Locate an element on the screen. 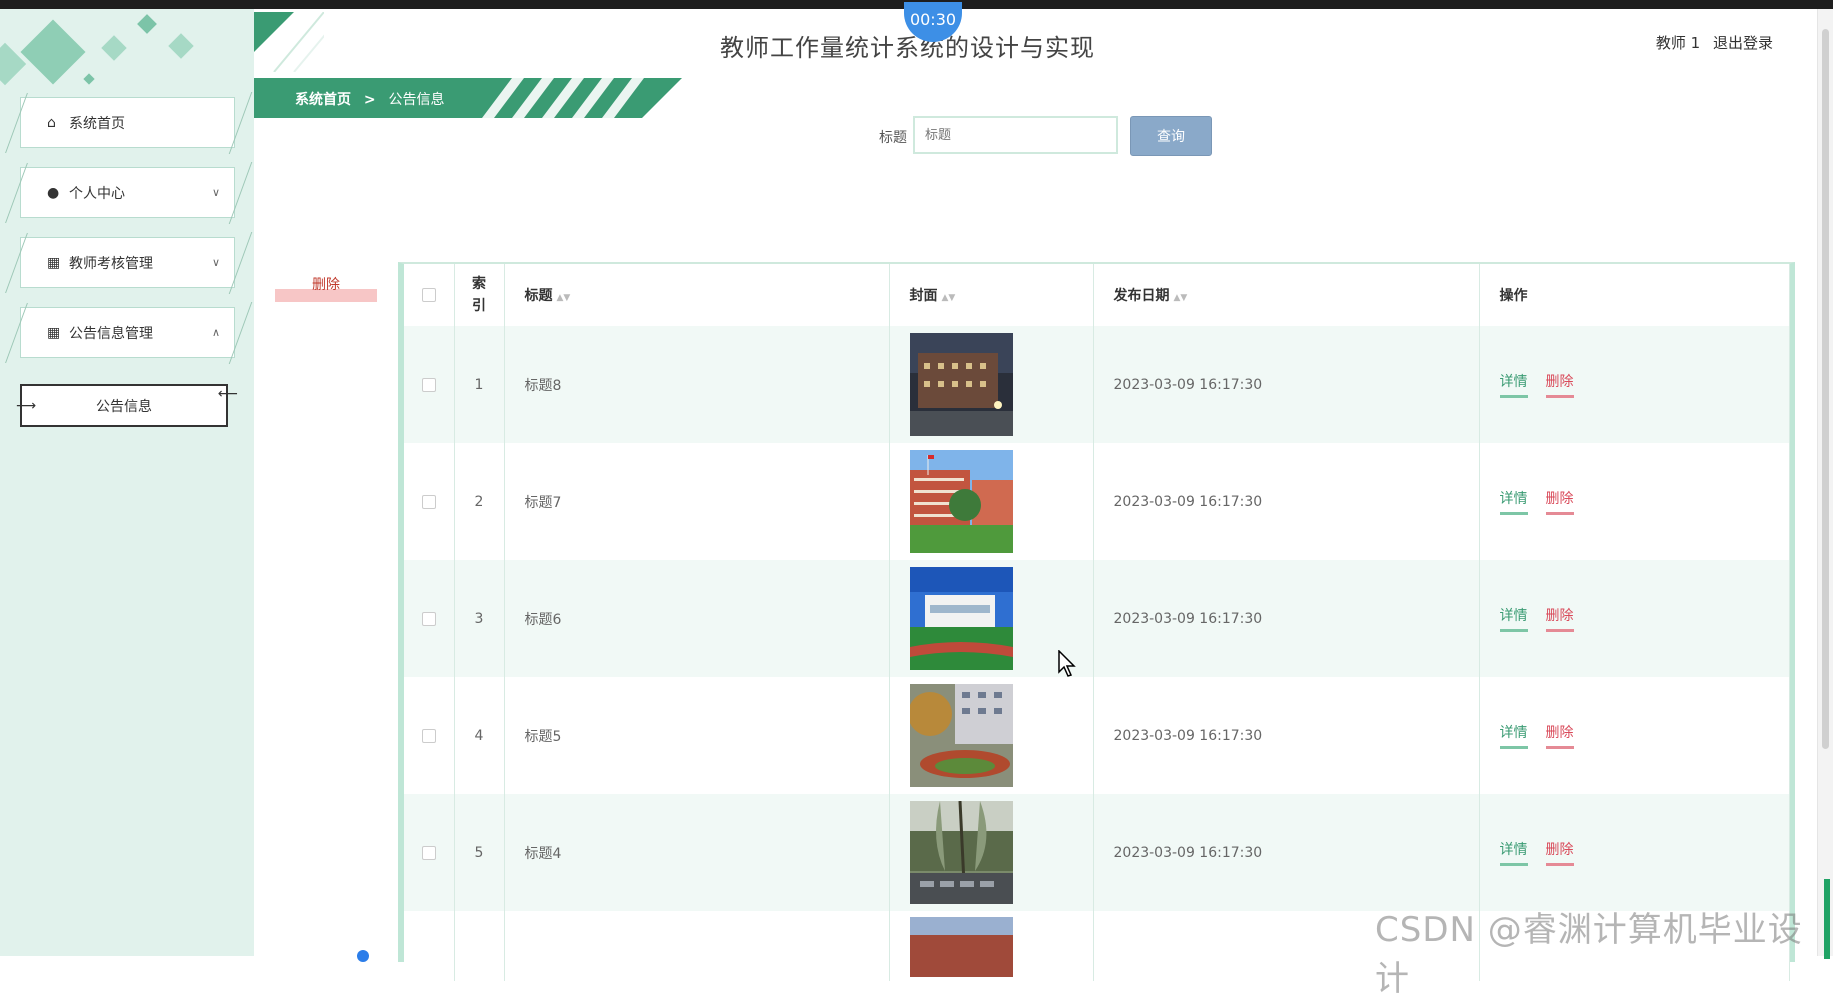  breadcrumb: 系统首页 > 公告信息 is located at coordinates (369, 99).